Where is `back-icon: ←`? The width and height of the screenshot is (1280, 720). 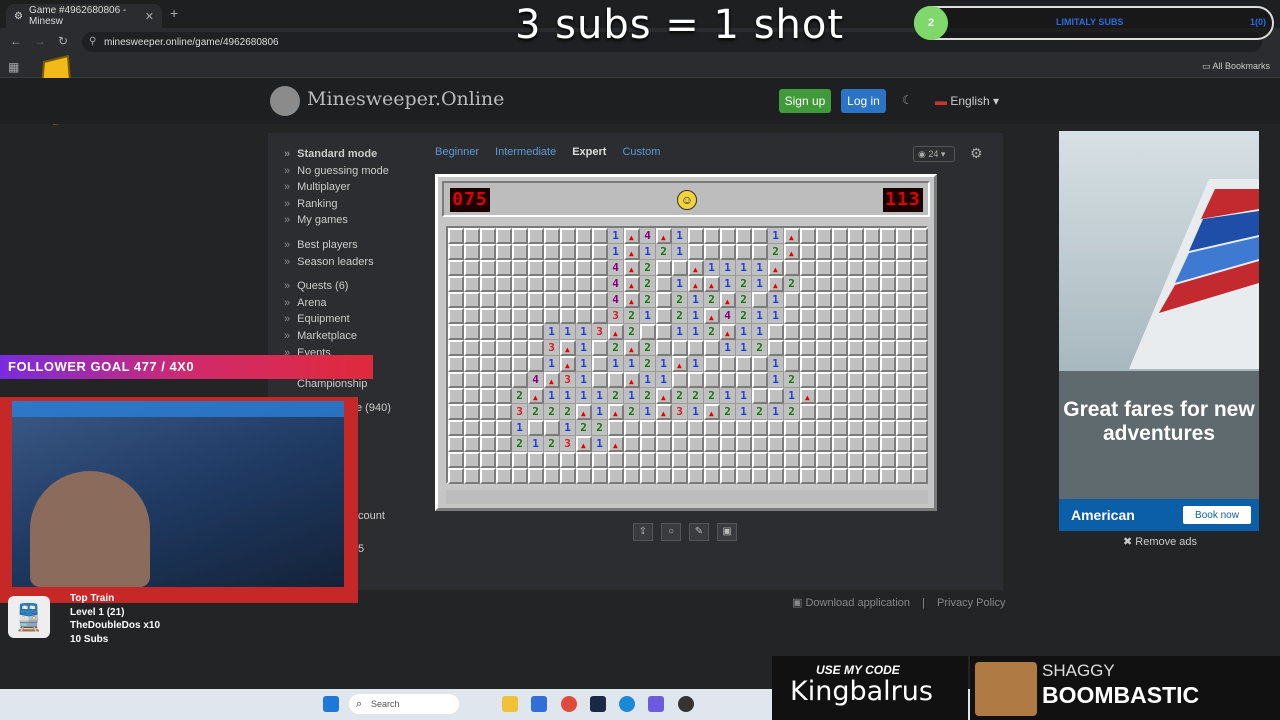 back-icon: ← is located at coordinates (16, 41).